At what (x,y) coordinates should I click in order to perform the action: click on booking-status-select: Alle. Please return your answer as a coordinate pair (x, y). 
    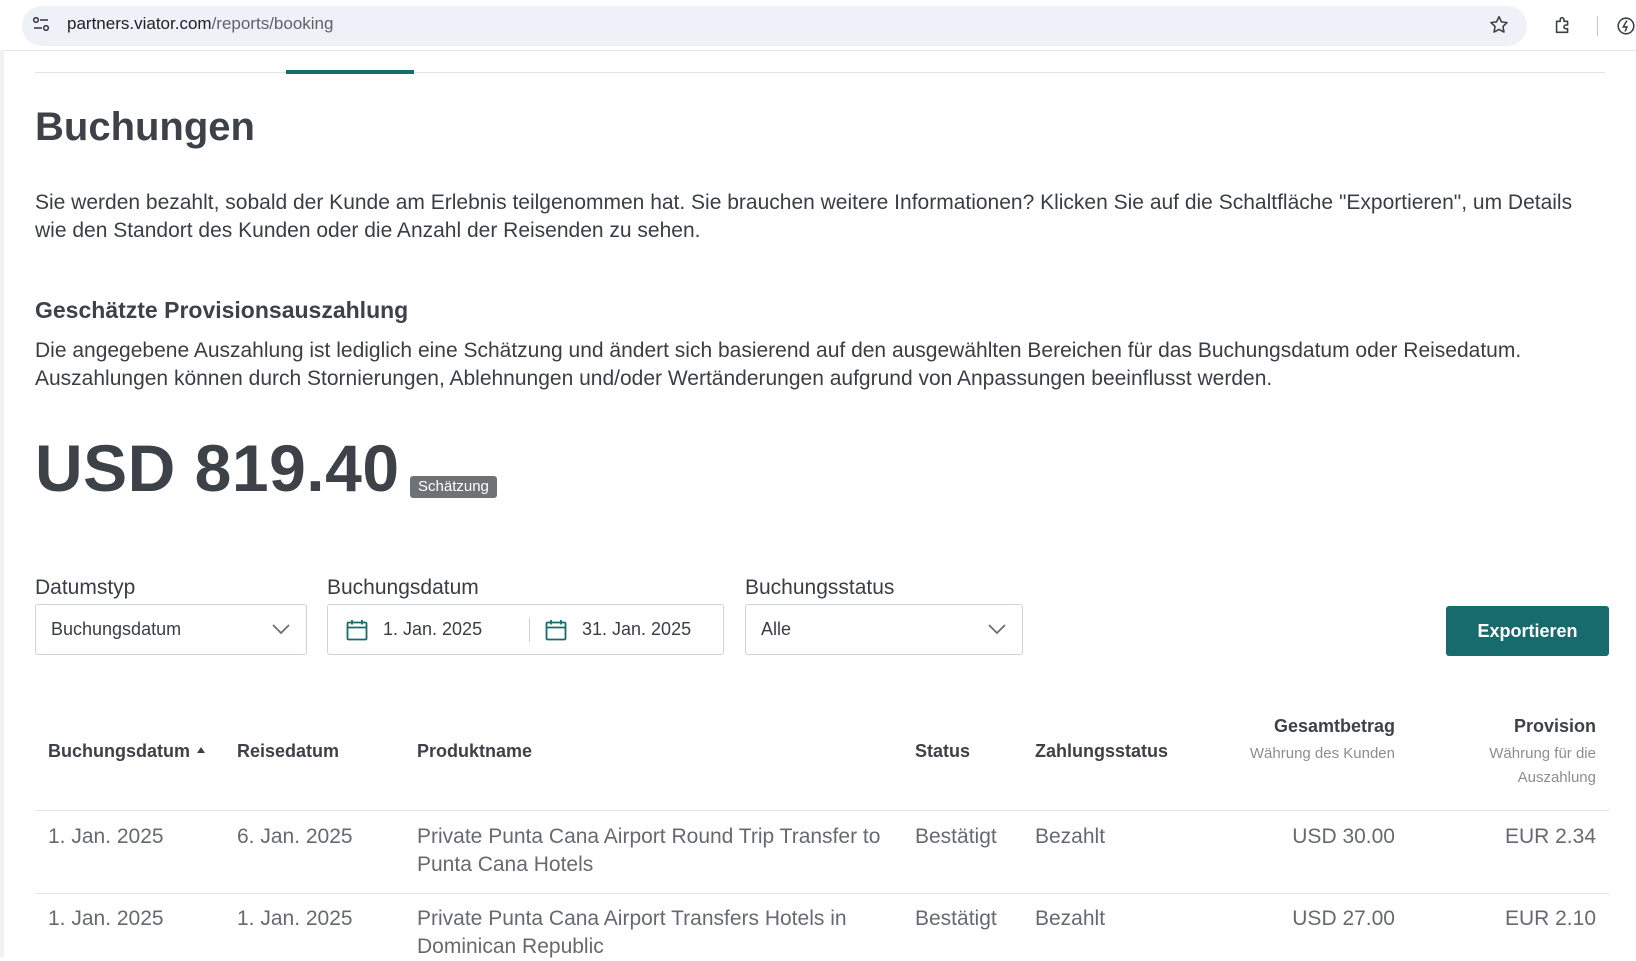
    Looking at the image, I should click on (884, 629).